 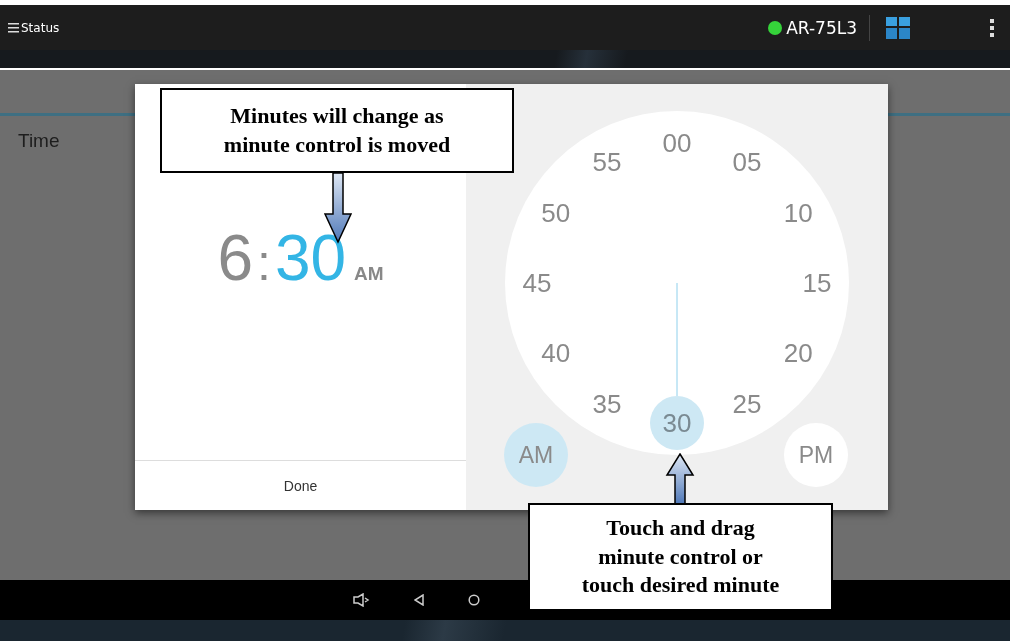 What do you see at coordinates (680, 557) in the screenshot?
I see `callout-box: Touch and drag minute control or touch desired minute` at bounding box center [680, 557].